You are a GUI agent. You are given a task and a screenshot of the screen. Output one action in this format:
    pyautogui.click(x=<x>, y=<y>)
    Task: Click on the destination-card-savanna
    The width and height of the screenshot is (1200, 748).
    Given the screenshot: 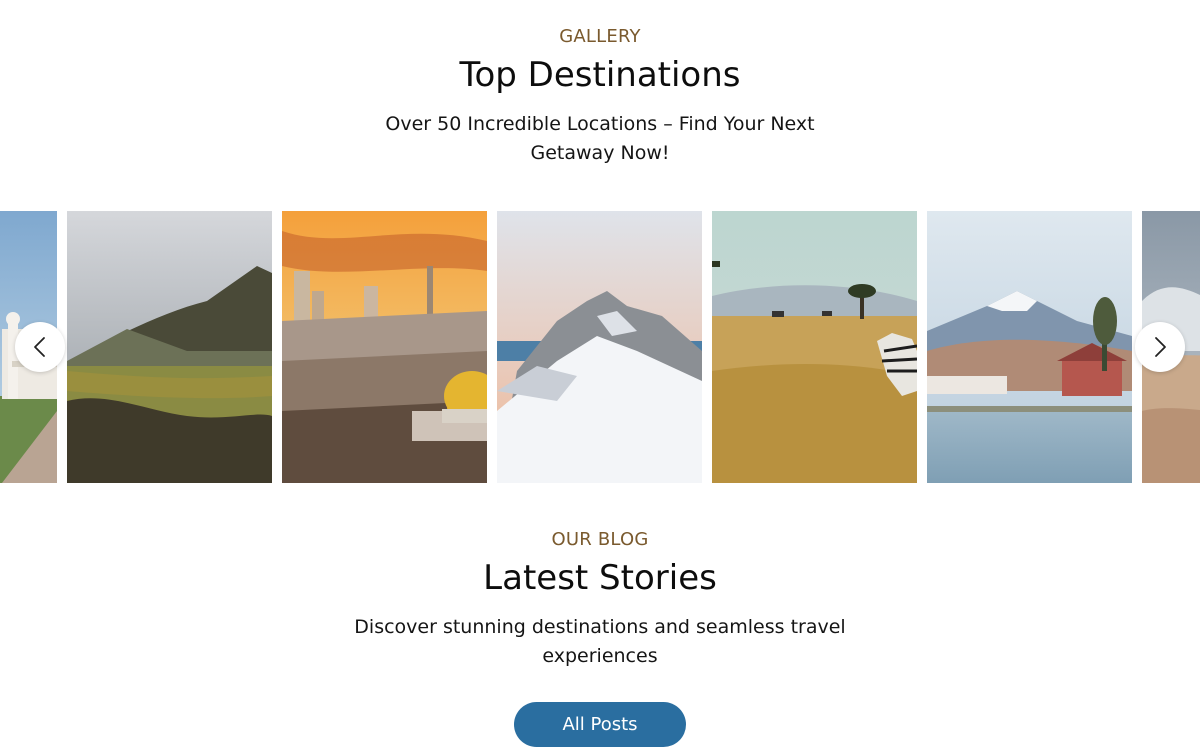 What is the action you would take?
    pyautogui.click(x=814, y=347)
    